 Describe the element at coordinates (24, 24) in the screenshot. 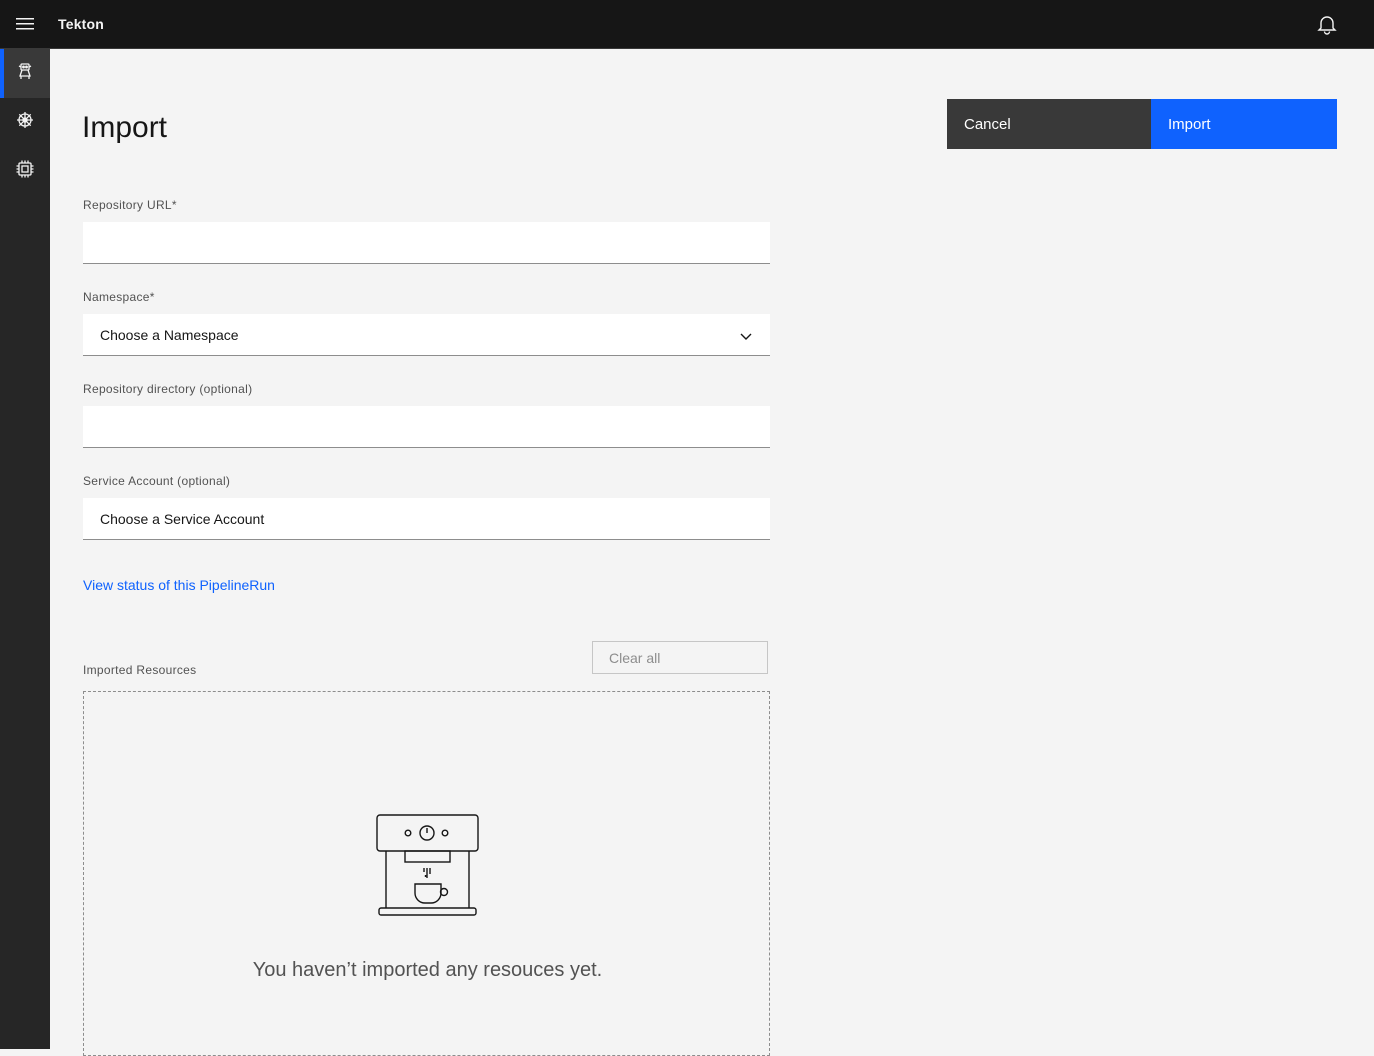

I see `hamburger-menu-icon` at that location.